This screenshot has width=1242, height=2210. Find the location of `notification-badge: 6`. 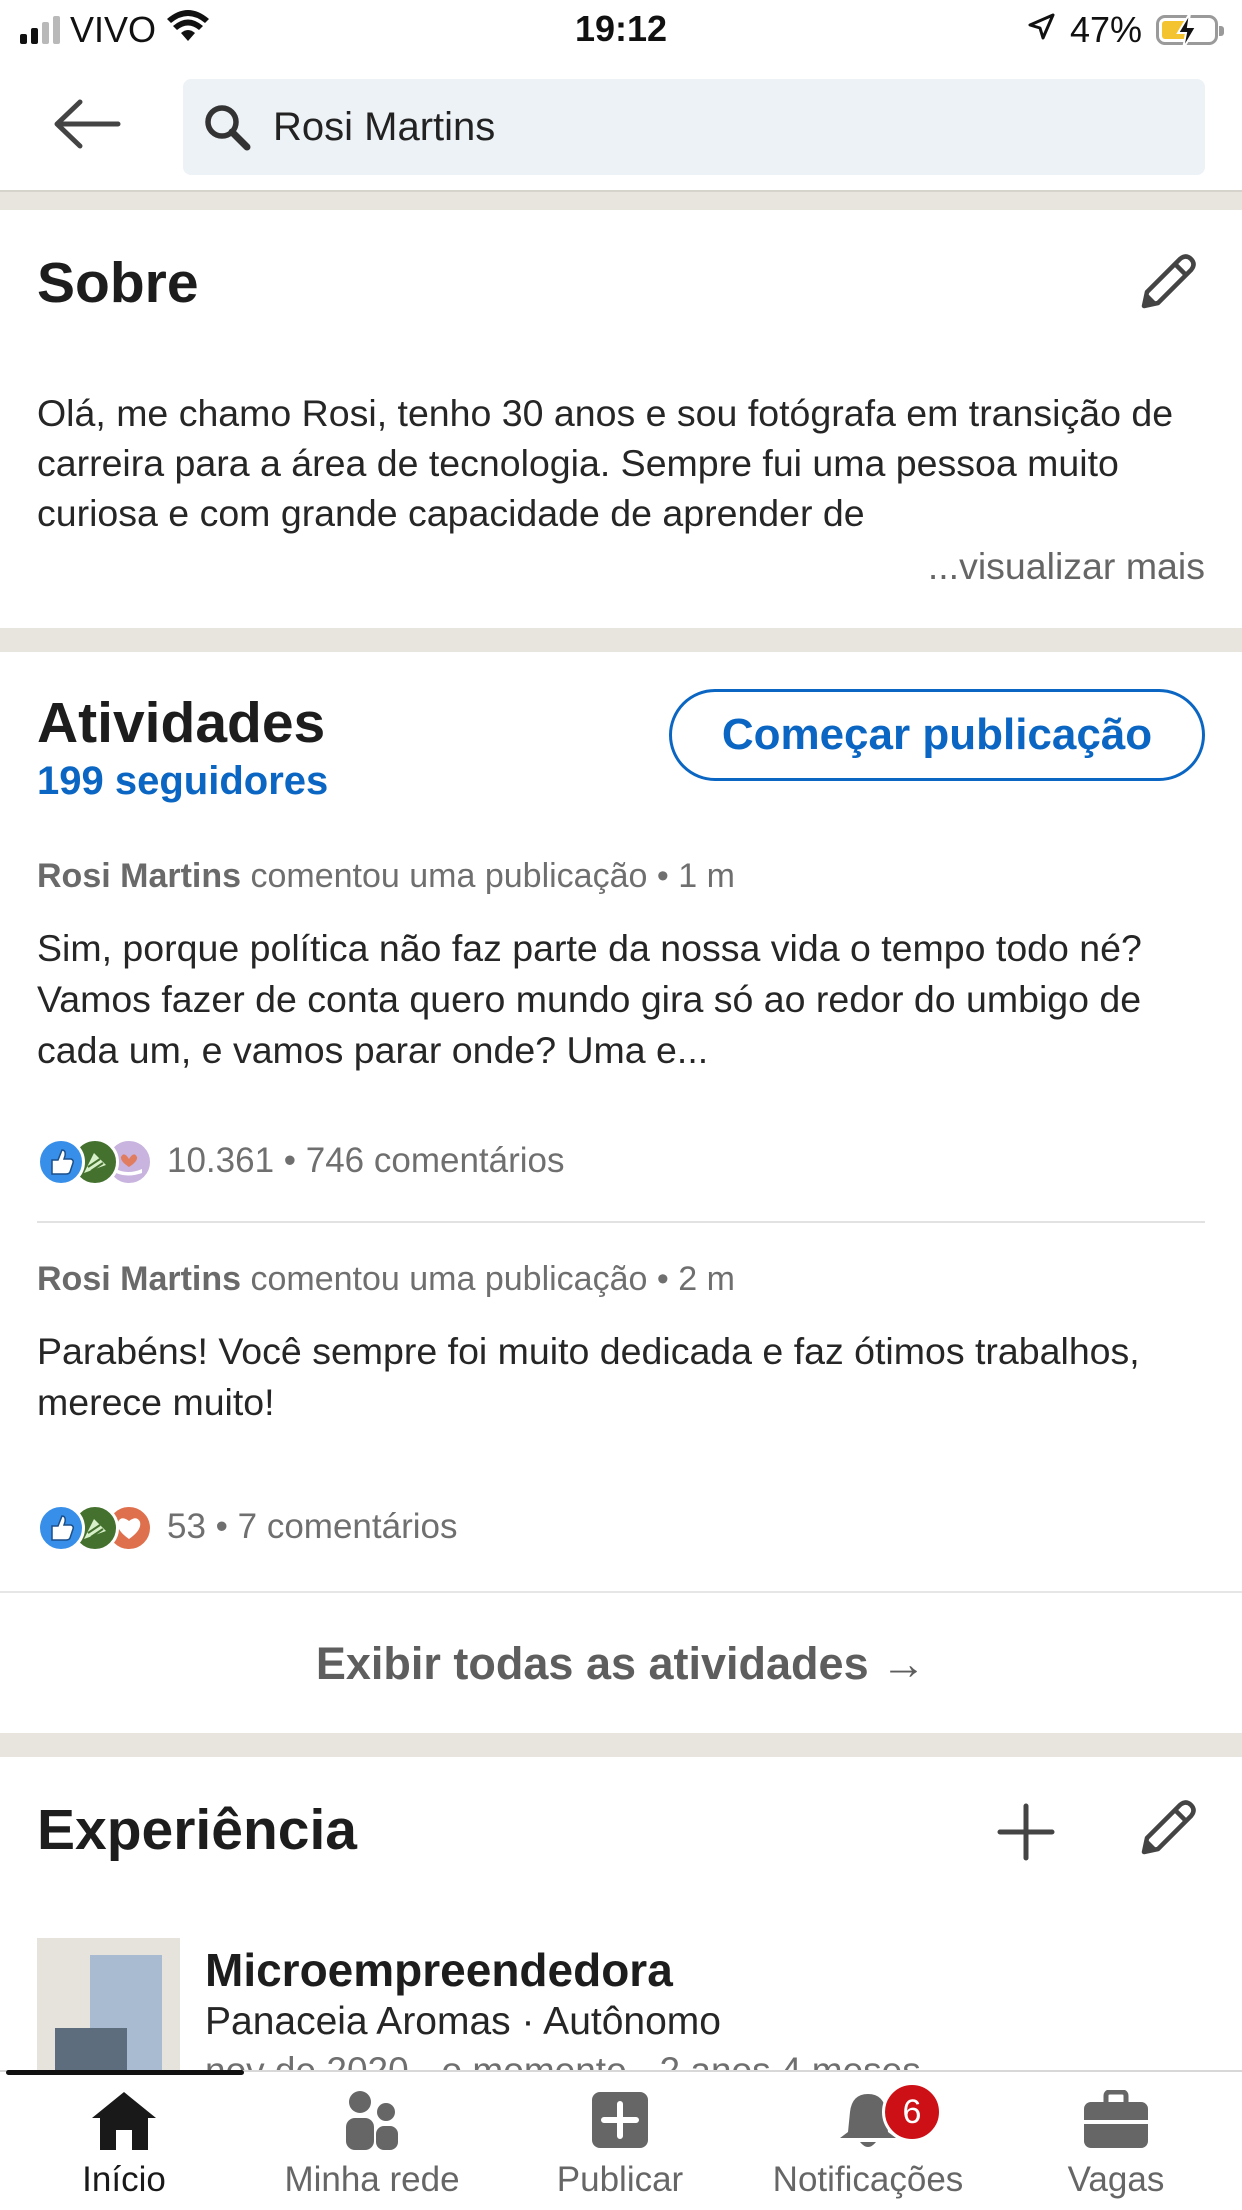

notification-badge: 6 is located at coordinates (912, 2112).